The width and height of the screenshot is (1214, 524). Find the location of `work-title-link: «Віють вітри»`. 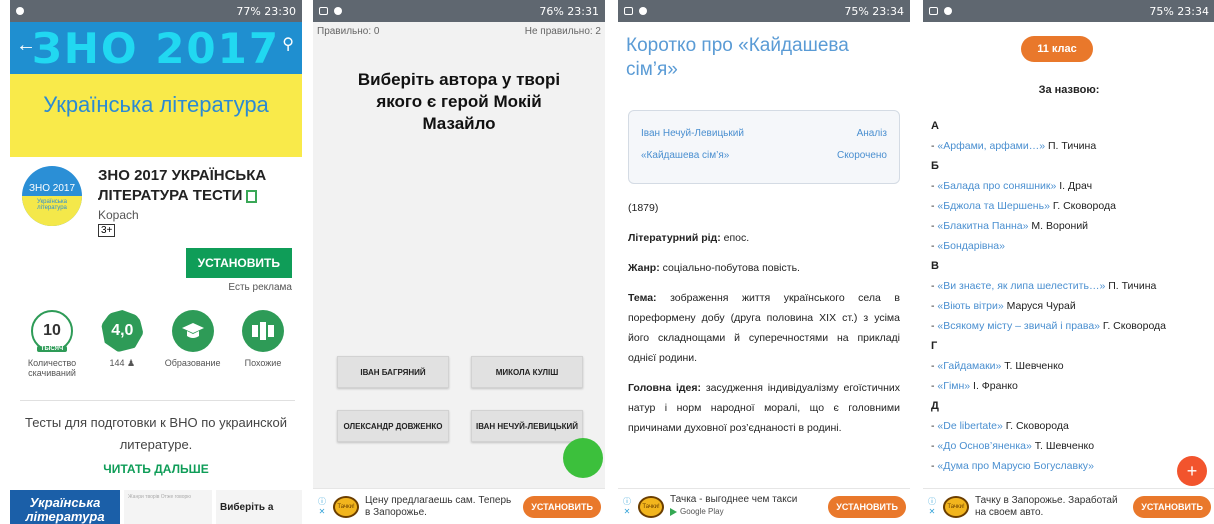

work-title-link: «Віють вітри» is located at coordinates (970, 306).